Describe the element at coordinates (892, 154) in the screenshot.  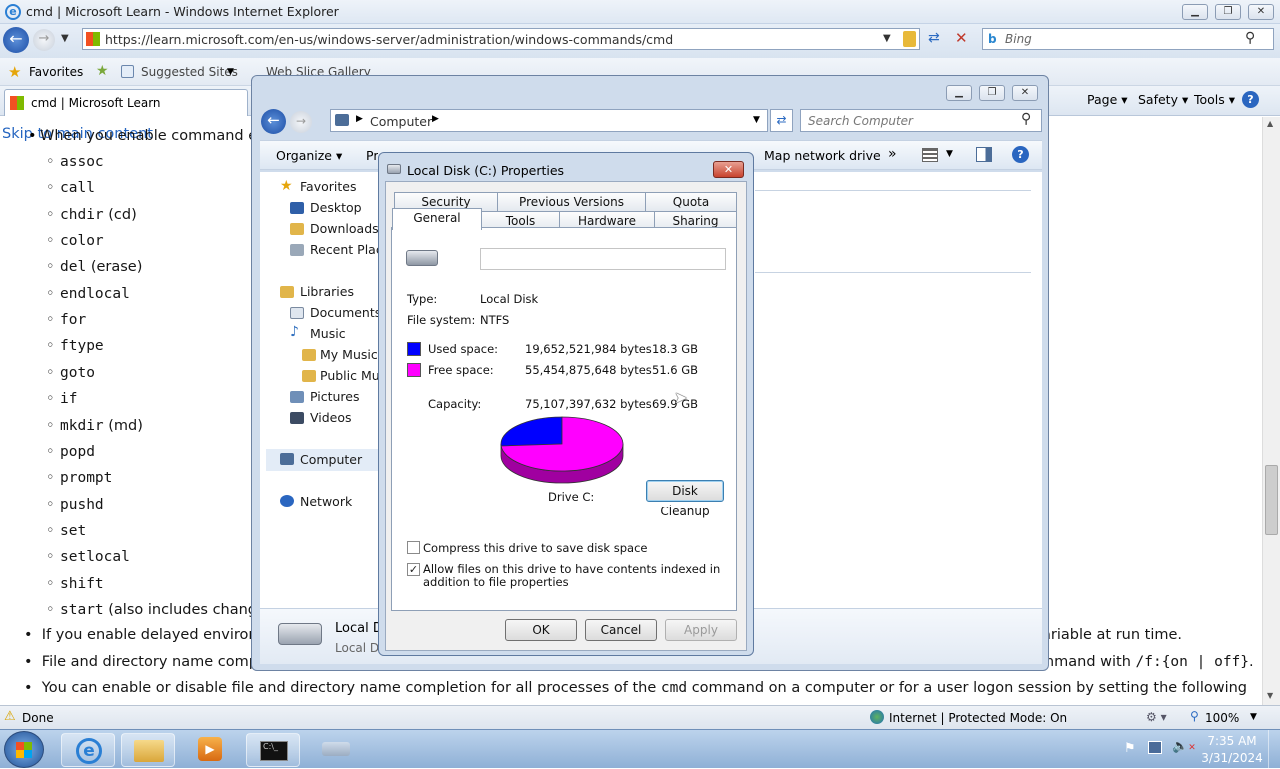
I see `more-commands-button: »` at that location.